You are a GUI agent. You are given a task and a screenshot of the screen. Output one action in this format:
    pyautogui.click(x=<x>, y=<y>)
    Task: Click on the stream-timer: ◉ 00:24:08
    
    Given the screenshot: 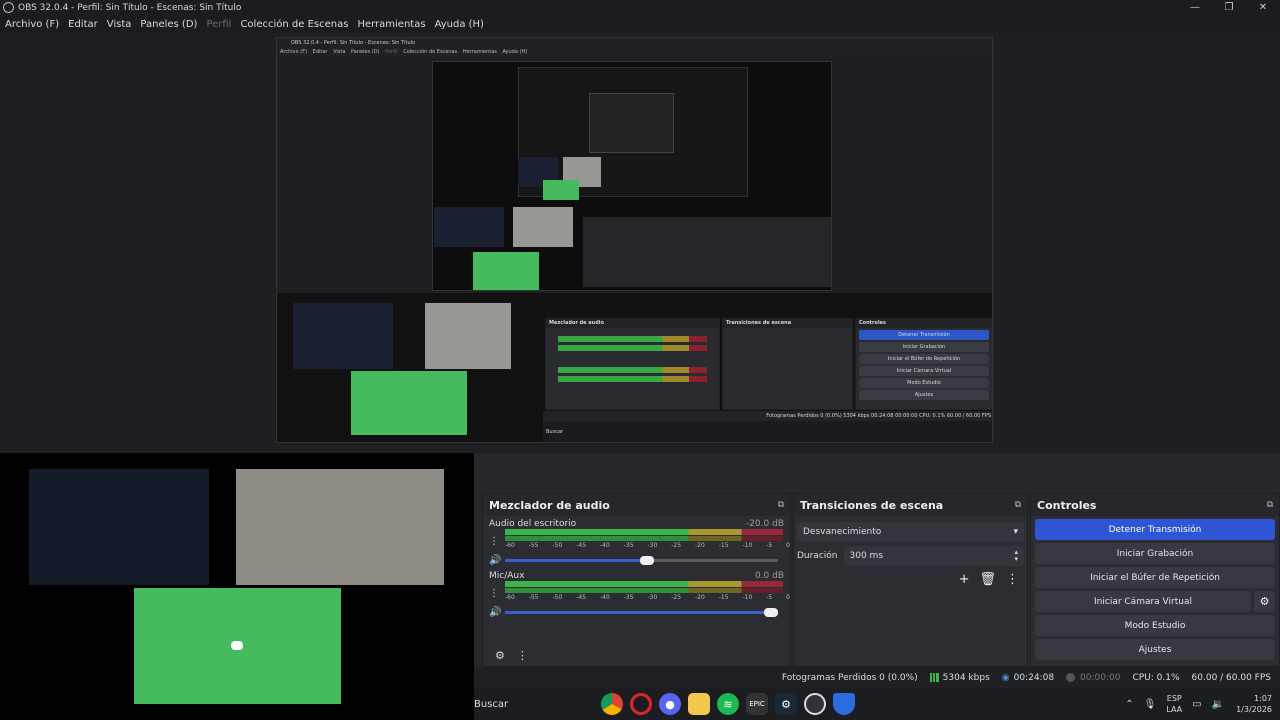 What is the action you would take?
    pyautogui.click(x=1028, y=678)
    